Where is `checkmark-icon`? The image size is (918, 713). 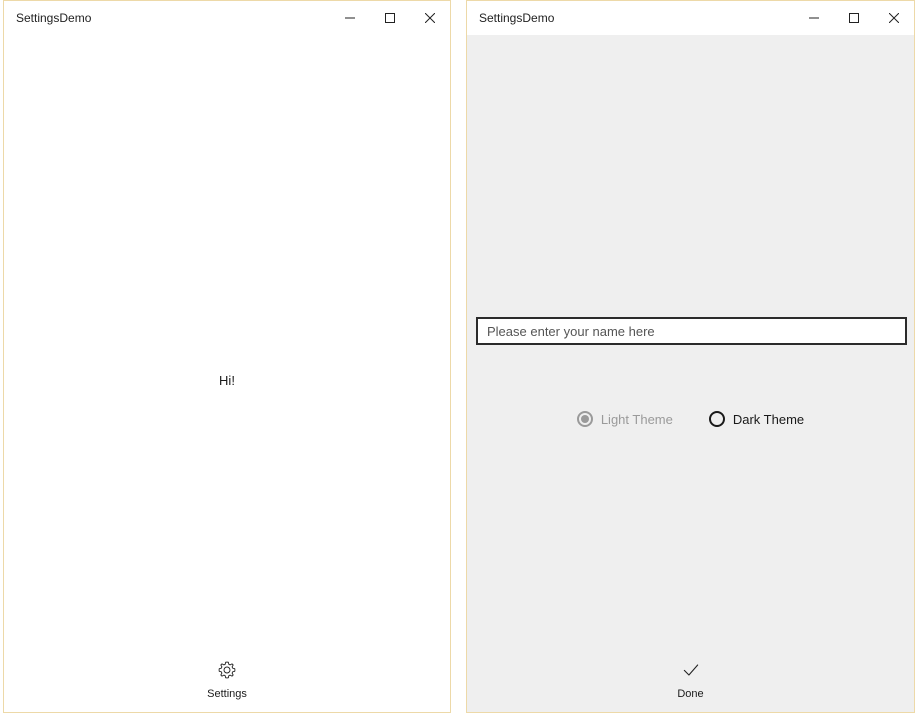
checkmark-icon is located at coordinates (690, 670).